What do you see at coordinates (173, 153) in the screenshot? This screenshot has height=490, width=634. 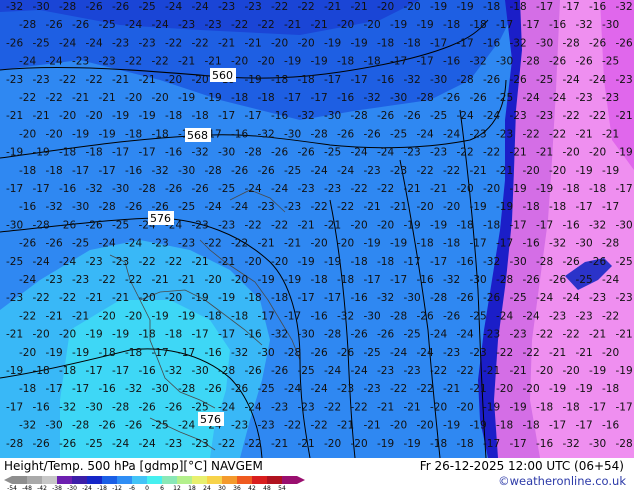 I see `temp-label: -16` at bounding box center [173, 153].